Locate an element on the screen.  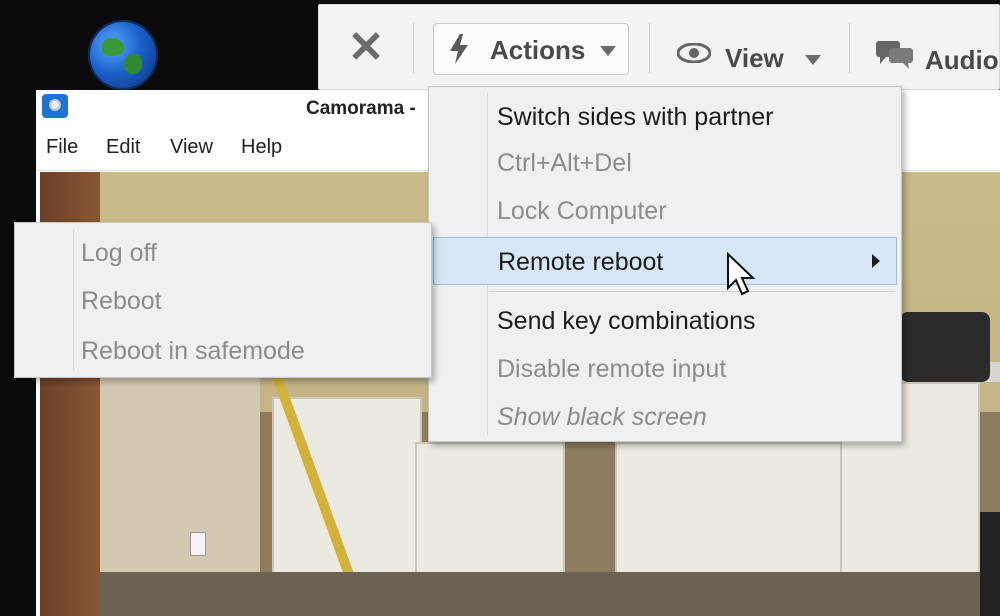
view-button: View is located at coordinates (754, 58).